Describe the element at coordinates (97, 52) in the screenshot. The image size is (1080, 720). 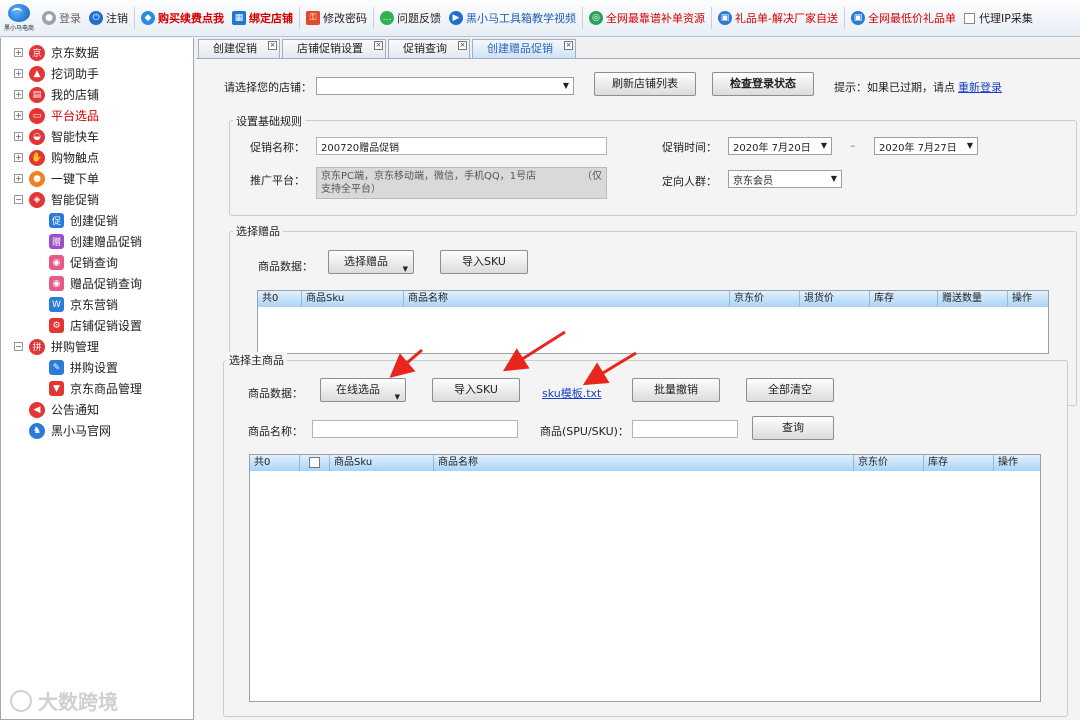
I see `sidebar-item-jd-data: + 京京东数据` at that location.